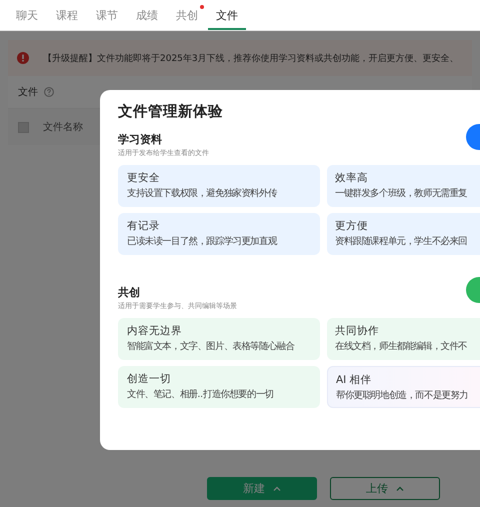 This screenshot has height=507, width=480. Describe the element at coordinates (357, 331) in the screenshot. I see `card-title: 共同协作` at that location.